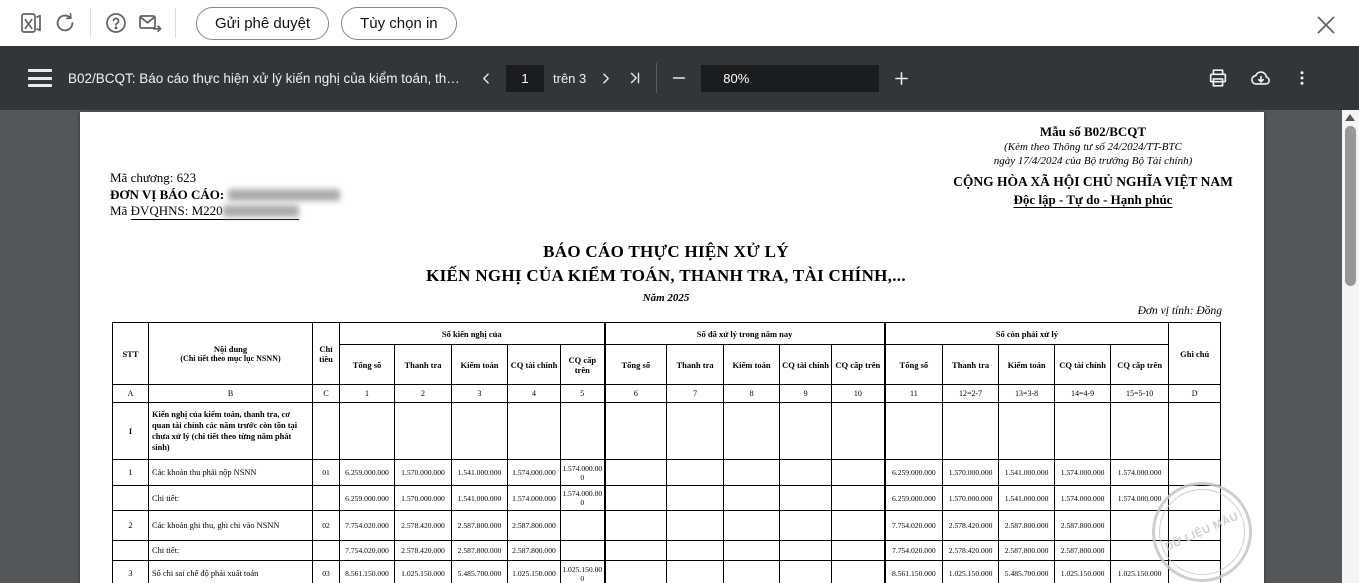 The image size is (1359, 583). What do you see at coordinates (1302, 78) in the screenshot?
I see `more-options-button` at bounding box center [1302, 78].